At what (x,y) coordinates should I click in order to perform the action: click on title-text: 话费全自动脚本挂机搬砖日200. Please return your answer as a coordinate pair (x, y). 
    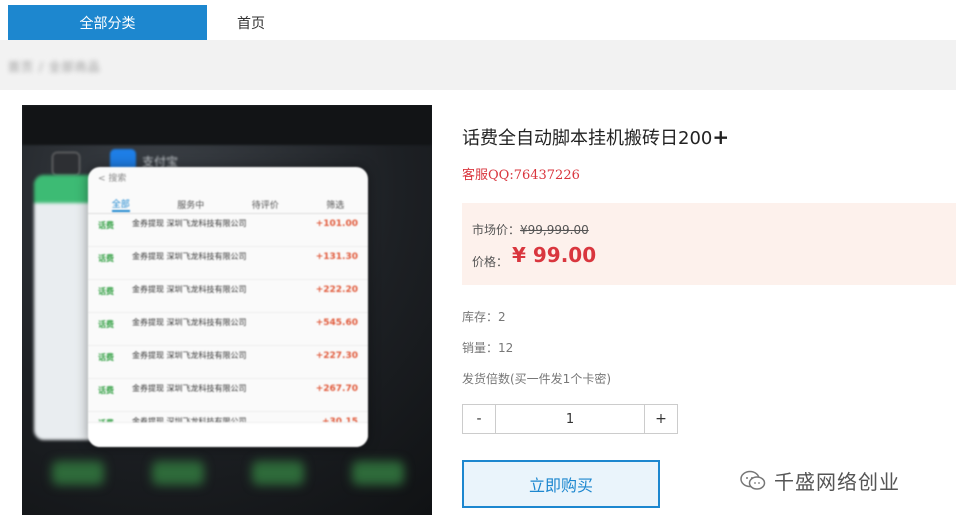
    Looking at the image, I should click on (587, 138).